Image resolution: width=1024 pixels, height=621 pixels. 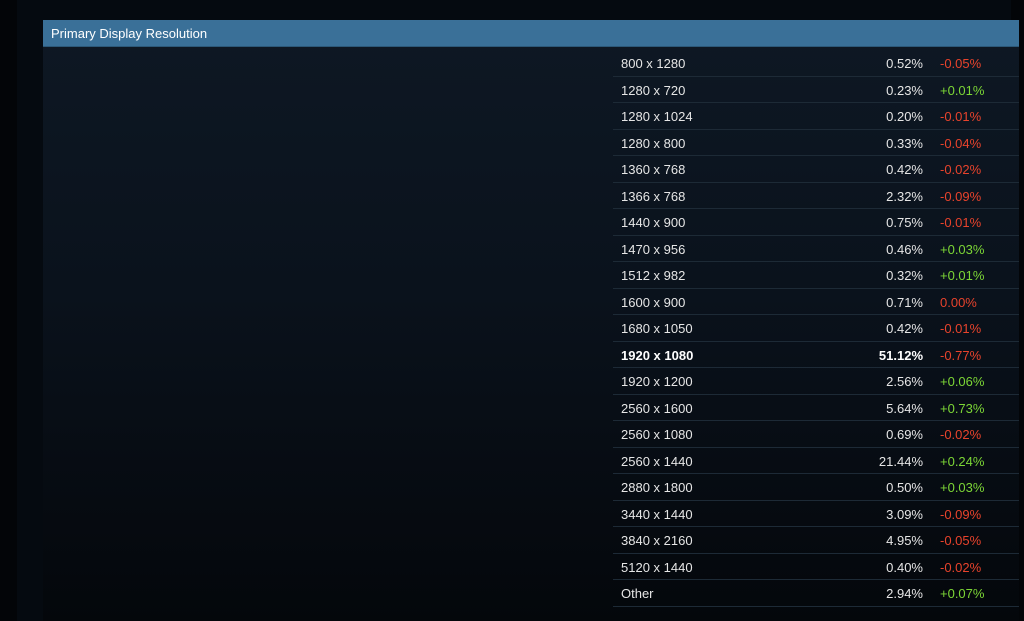 What do you see at coordinates (900, 355) in the screenshot?
I see `share-percent: 51.12%` at bounding box center [900, 355].